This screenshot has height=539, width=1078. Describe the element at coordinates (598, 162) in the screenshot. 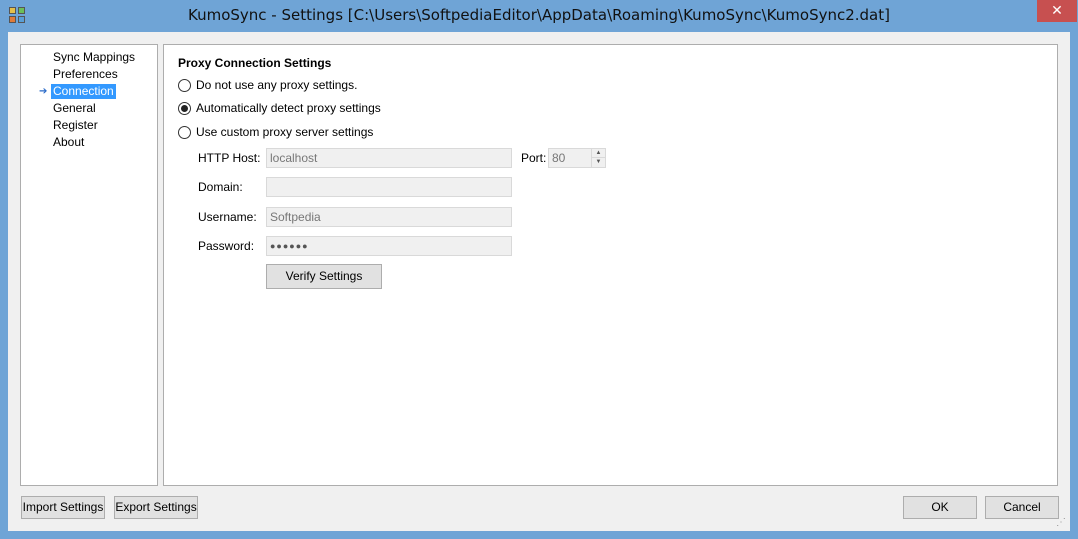

I see `spin-down-icon: ▼` at that location.